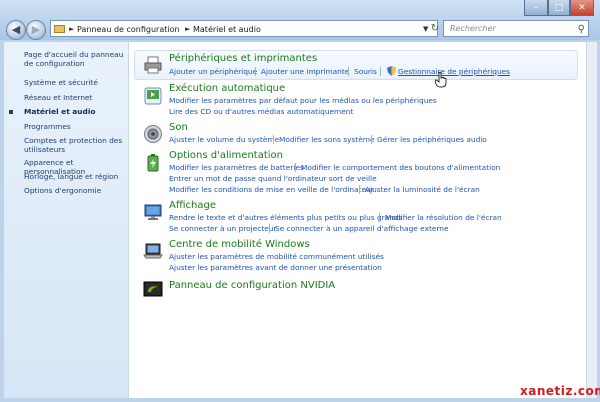  What do you see at coordinates (236, 167) in the screenshot?
I see `battery-settings-link: Modifier les paramètres de batteries` at bounding box center [236, 167].